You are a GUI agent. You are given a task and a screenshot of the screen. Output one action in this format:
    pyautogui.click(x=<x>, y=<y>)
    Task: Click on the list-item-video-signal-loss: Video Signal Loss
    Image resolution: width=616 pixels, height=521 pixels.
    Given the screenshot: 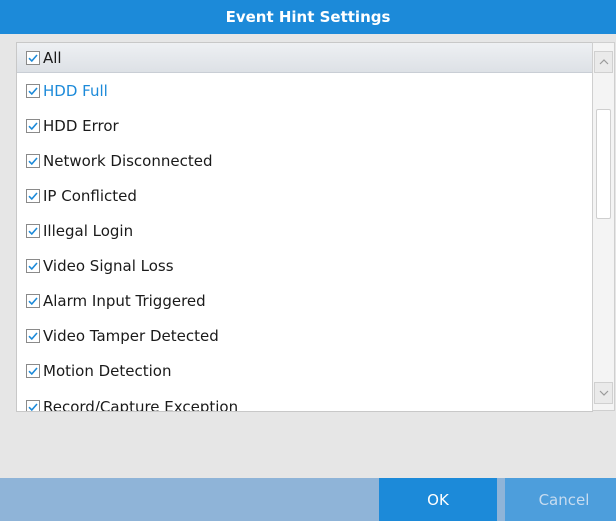 What is the action you would take?
    pyautogui.click(x=304, y=265)
    